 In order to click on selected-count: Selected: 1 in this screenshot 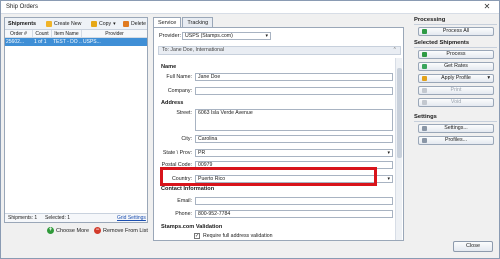, I will do `click(58, 218)`.